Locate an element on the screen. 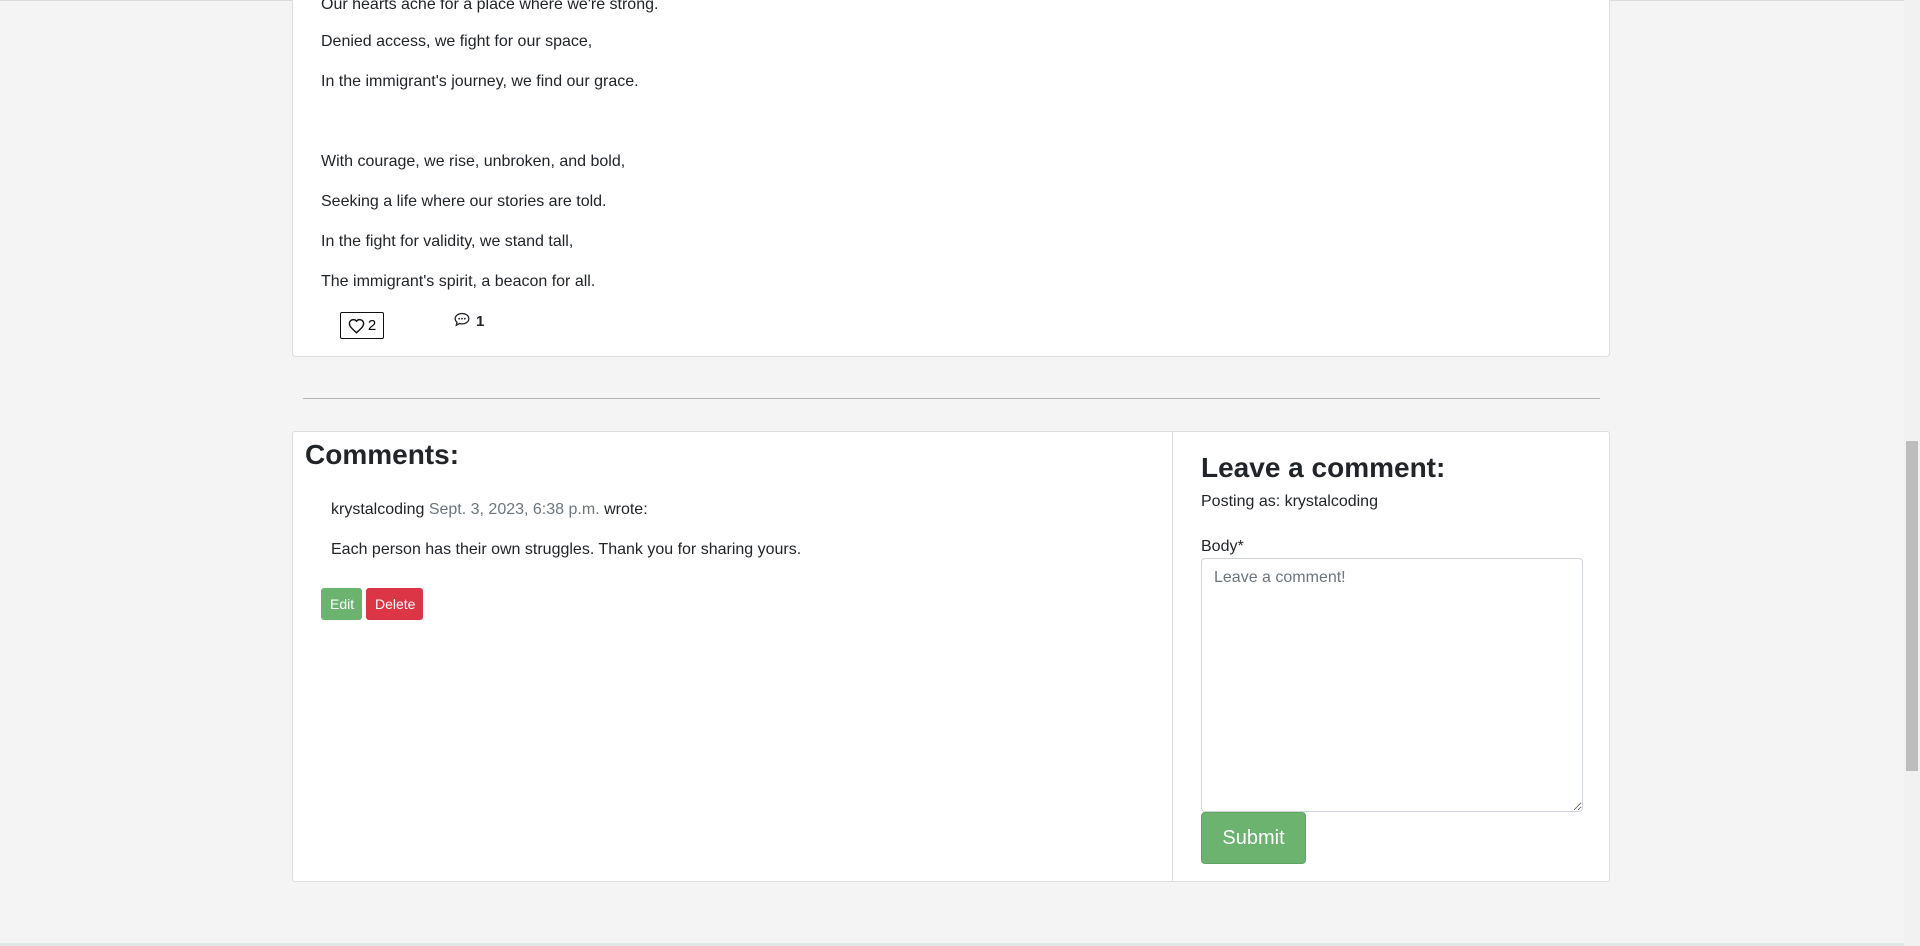 The width and height of the screenshot is (1920, 946). edit-comment-button: Edit is located at coordinates (341, 604).